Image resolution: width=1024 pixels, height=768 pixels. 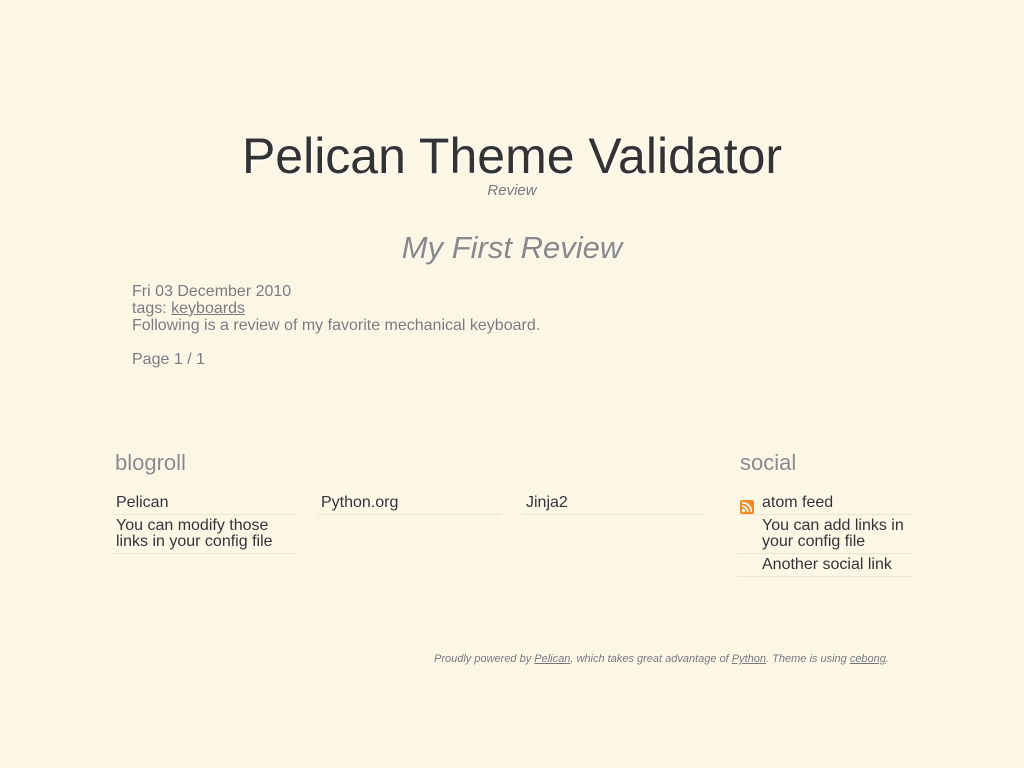 What do you see at coordinates (651, 659) in the screenshot?
I see `footer-text-2: , which takes great advantage of` at bounding box center [651, 659].